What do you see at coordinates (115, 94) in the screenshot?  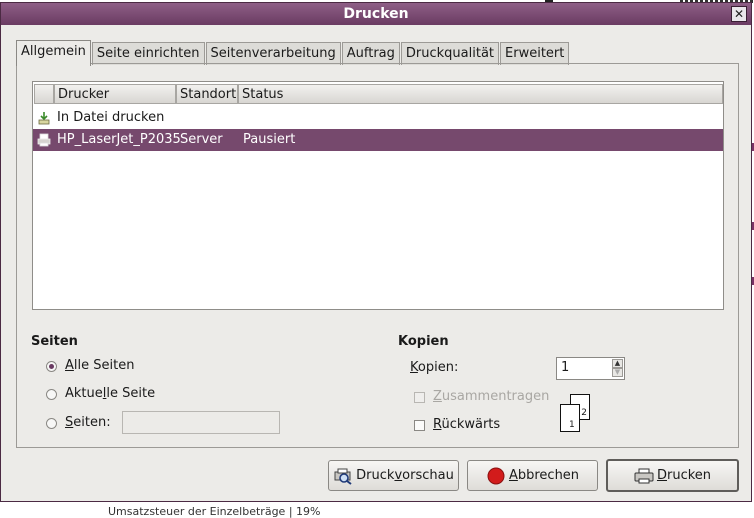 I see `column-header-printer: Drucker` at bounding box center [115, 94].